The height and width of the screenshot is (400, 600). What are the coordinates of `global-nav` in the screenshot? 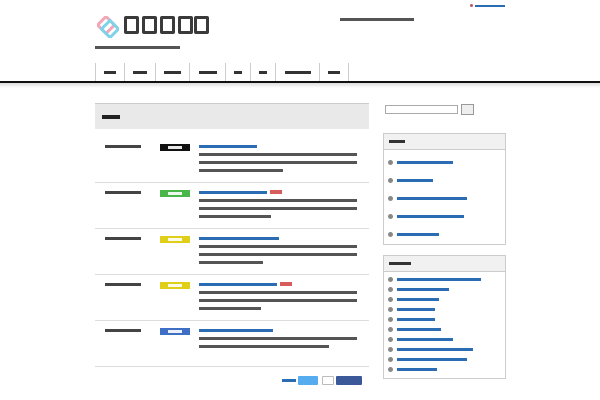 It's located at (222, 72).